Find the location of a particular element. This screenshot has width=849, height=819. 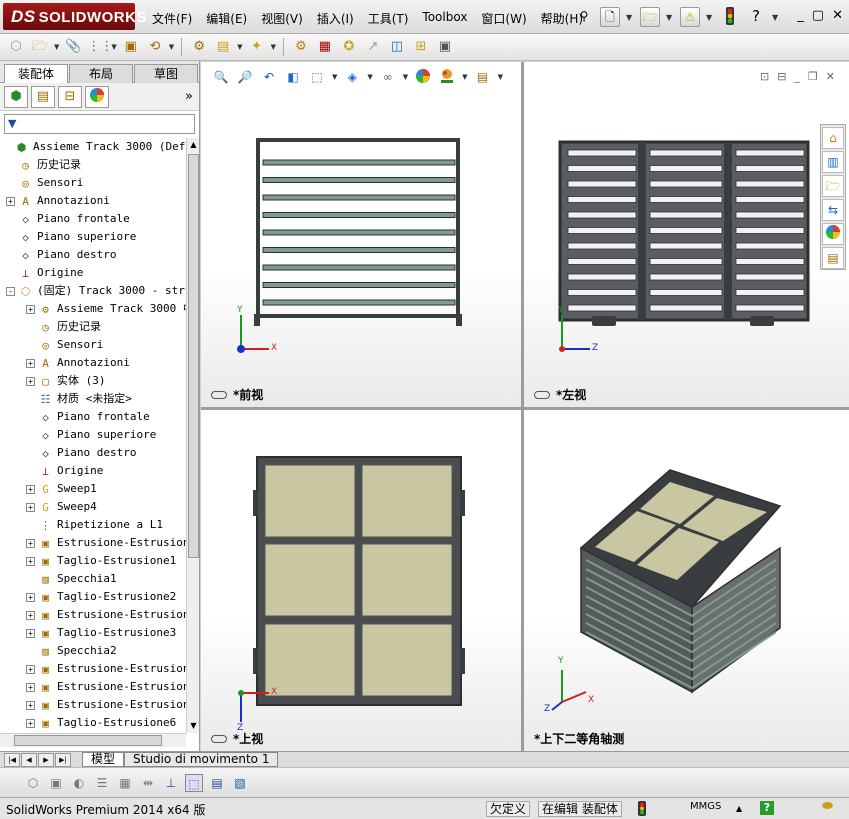

tree-item: + ▣ Taglio-Estrusione1 is located at coordinates (101, 561).